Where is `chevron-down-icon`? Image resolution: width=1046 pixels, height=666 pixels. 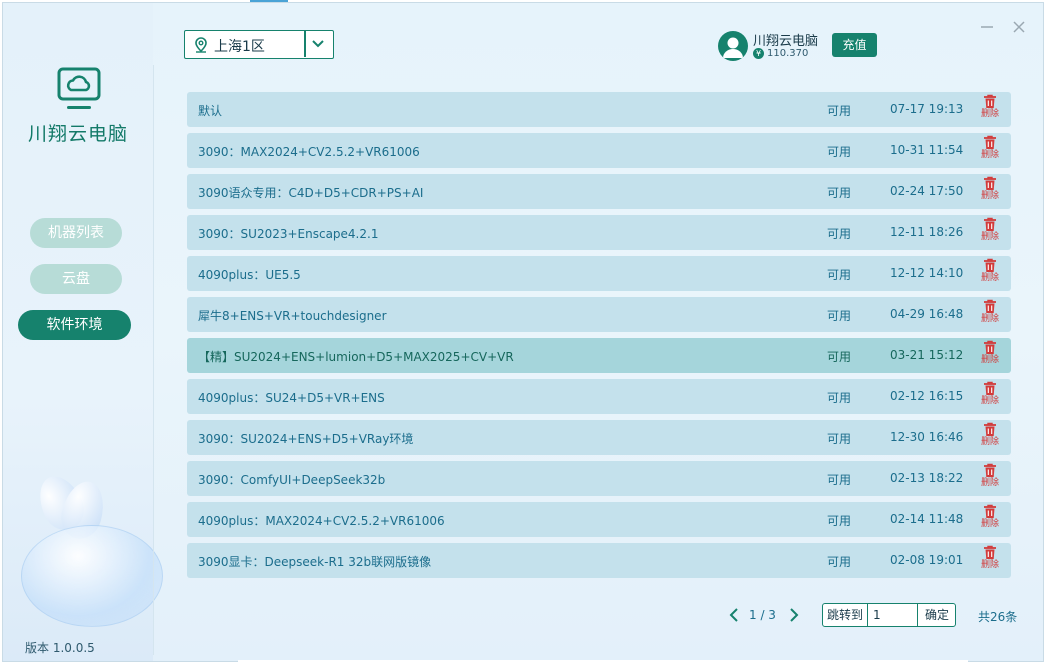
chevron-down-icon is located at coordinates (318, 44).